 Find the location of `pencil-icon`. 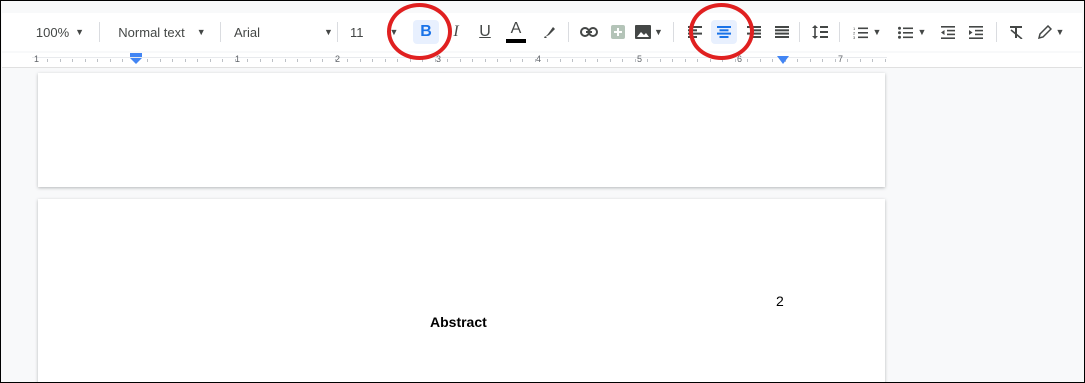

pencil-icon is located at coordinates (1044, 32).